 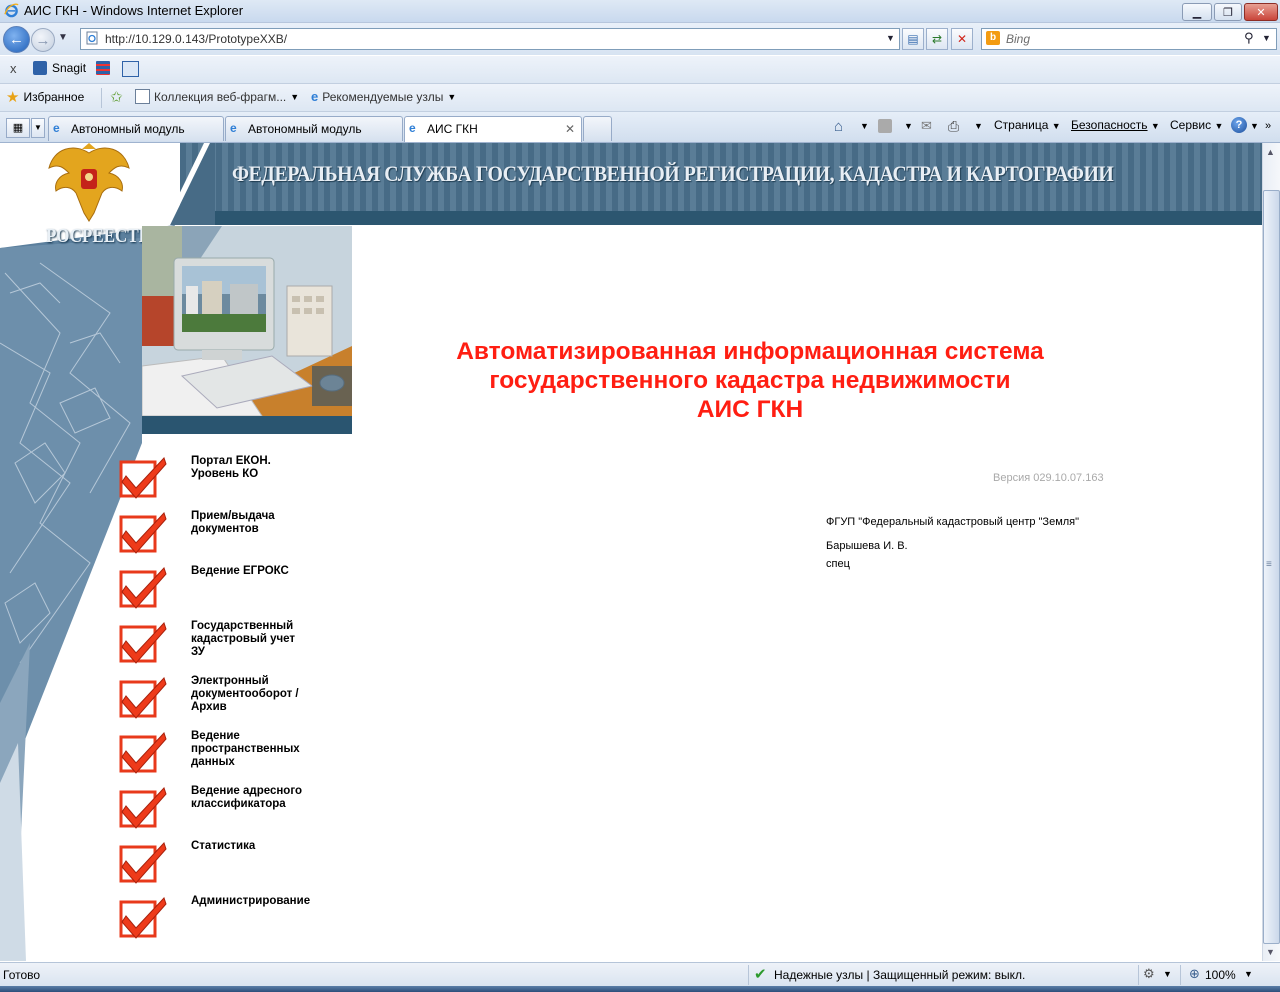 What do you see at coordinates (1149, 974) in the screenshot?
I see `gear-icon: ⚙` at bounding box center [1149, 974].